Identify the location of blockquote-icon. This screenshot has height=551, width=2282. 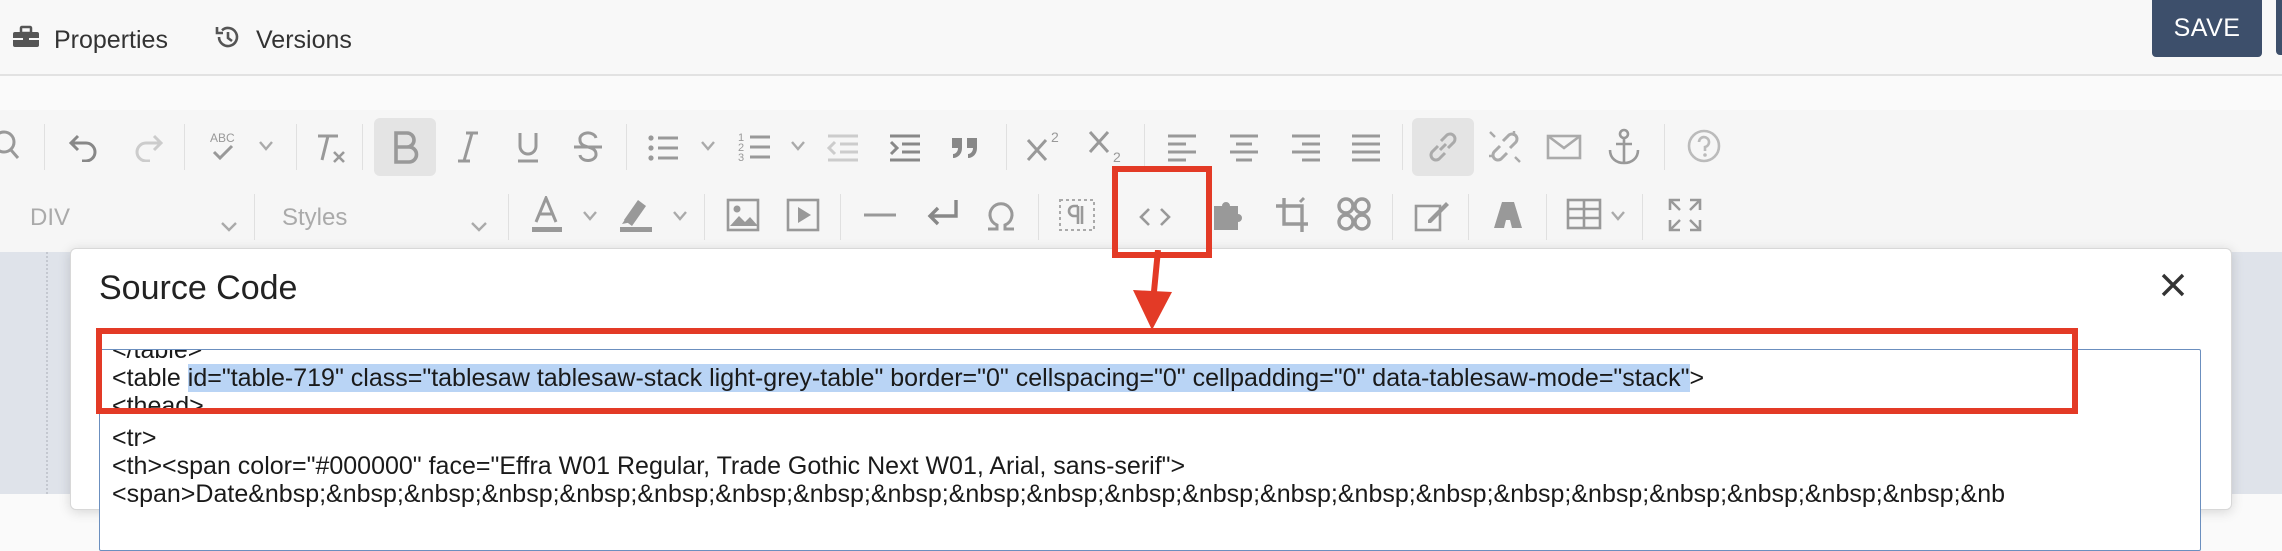
(965, 148).